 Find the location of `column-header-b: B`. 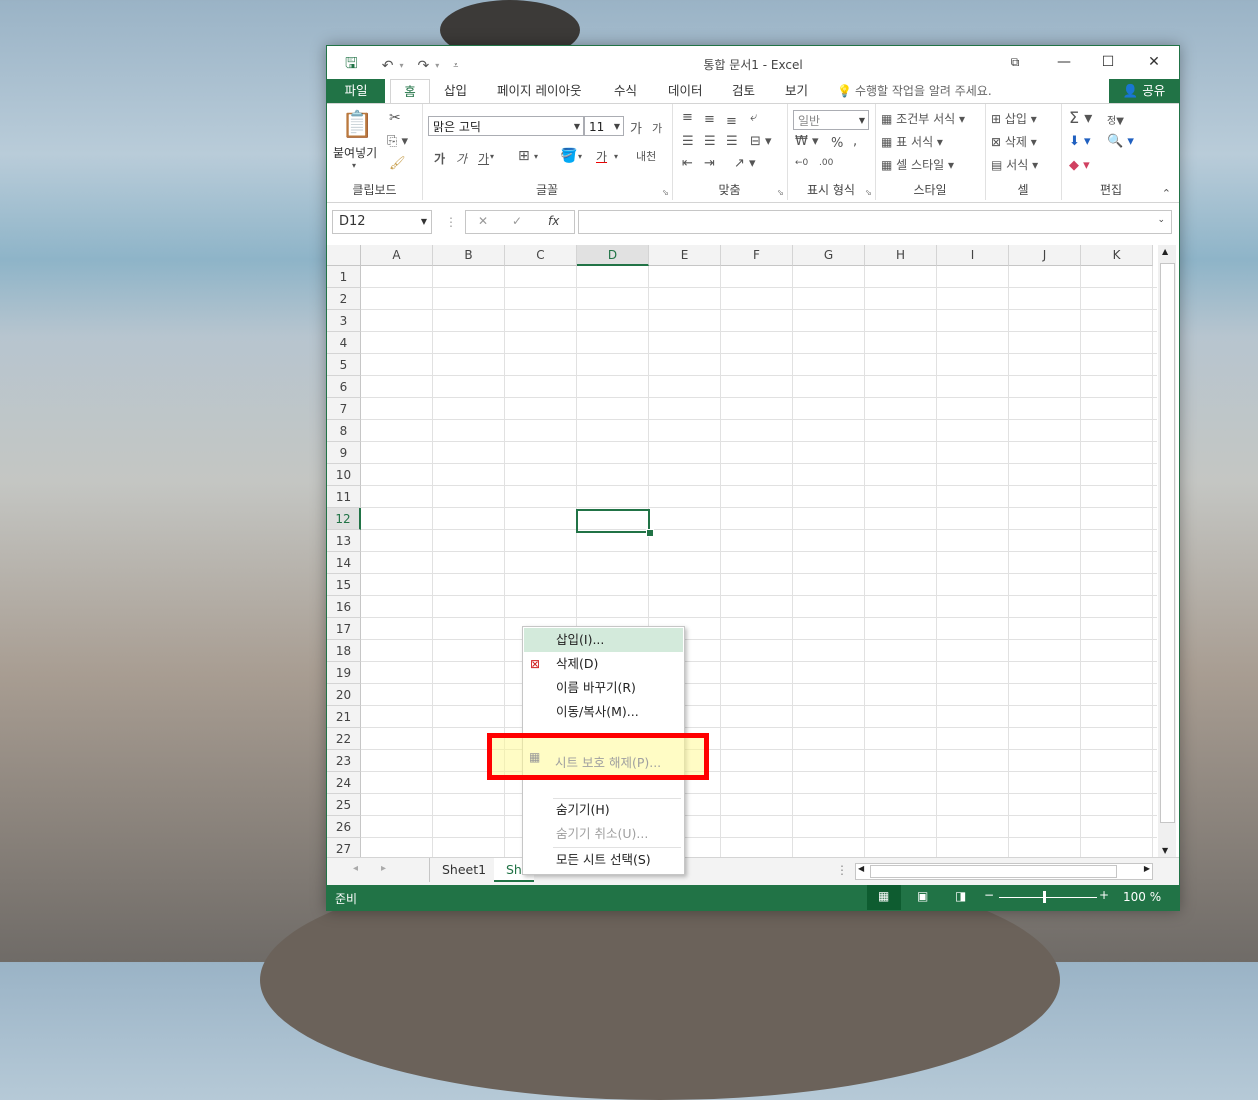

column-header-b: B is located at coordinates (469, 255).